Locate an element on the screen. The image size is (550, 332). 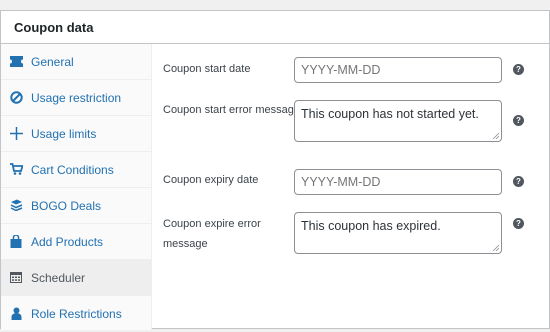
start-date-input: YYYY-MM-DD is located at coordinates (398, 70).